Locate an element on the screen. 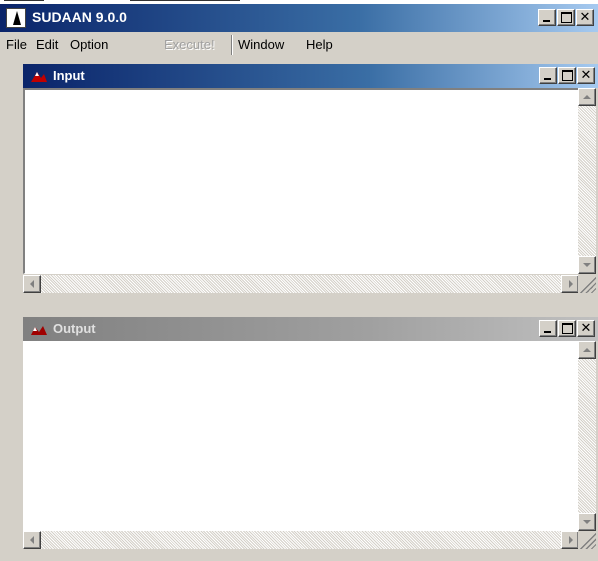 This screenshot has width=598, height=561. input-horizontal-scrollbar is located at coordinates (301, 284).